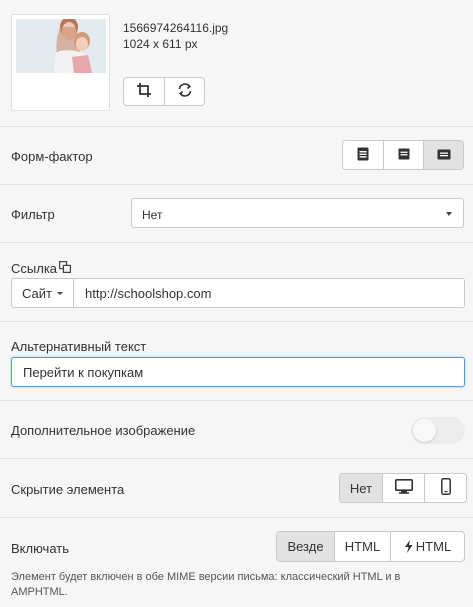 The image size is (473, 607). I want to click on include-html-button: HTML, so click(362, 546).